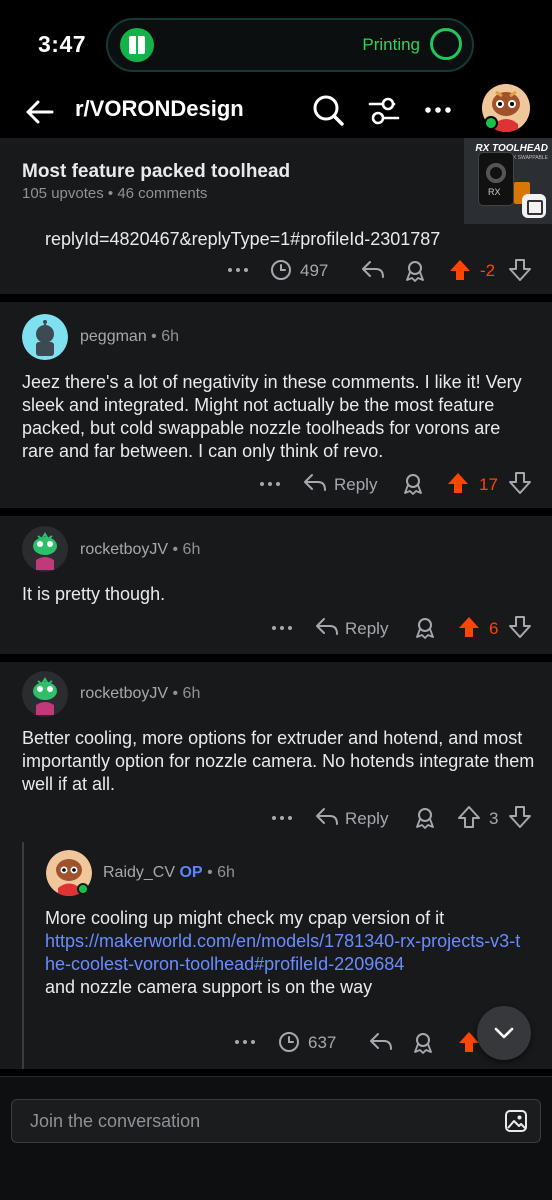  Describe the element at coordinates (488, 484) in the screenshot. I see `vote-count: 17` at that location.